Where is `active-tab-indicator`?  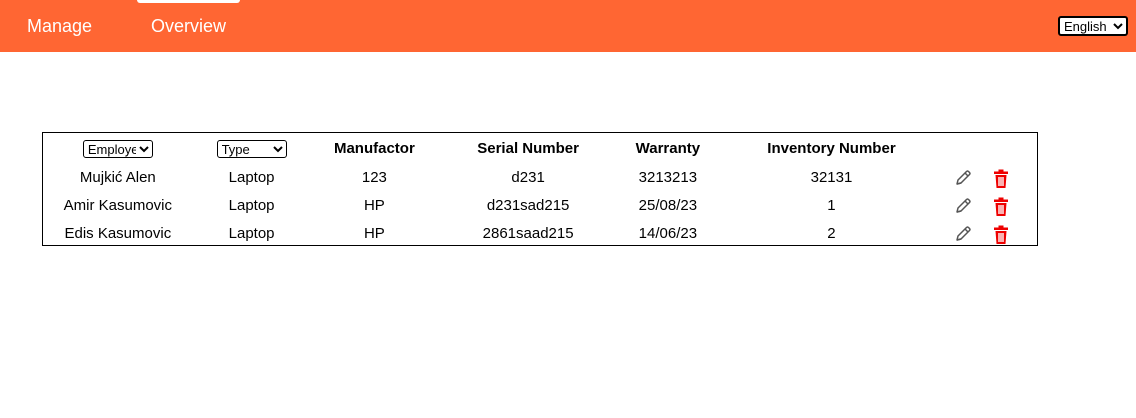 active-tab-indicator is located at coordinates (188, 1).